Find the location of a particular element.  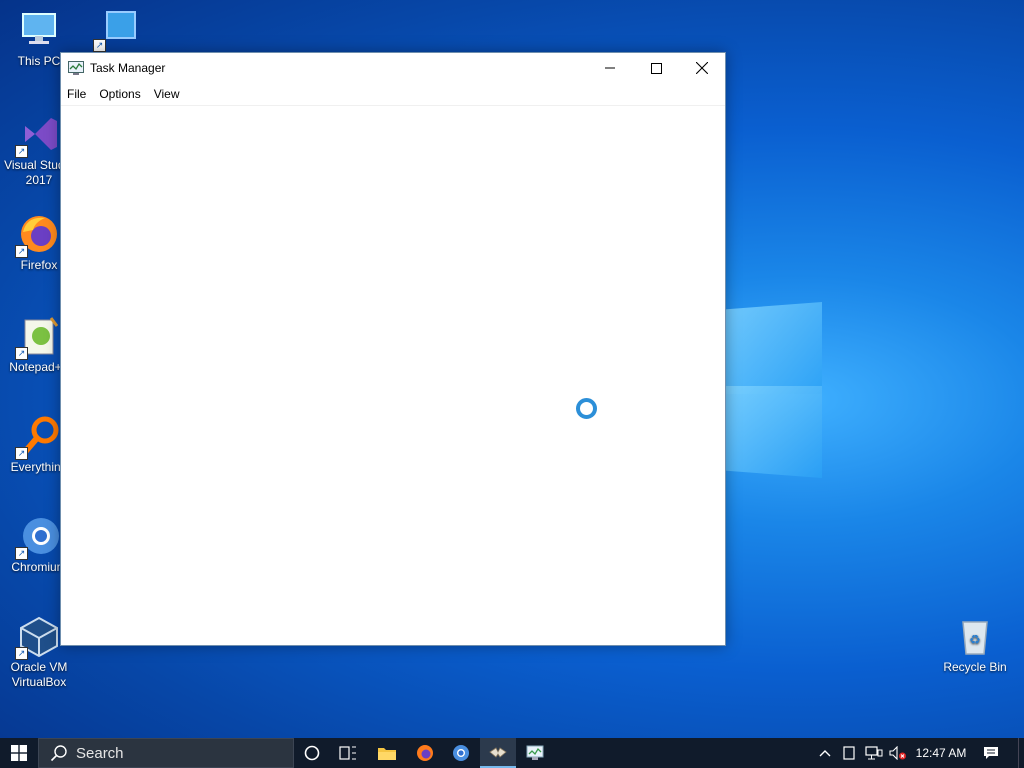

network-icon is located at coordinates (874, 753).